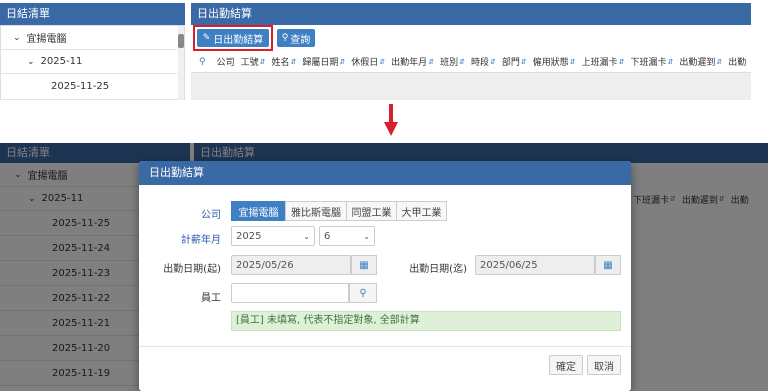 The height and width of the screenshot is (391, 768). Describe the element at coordinates (452, 62) in the screenshot. I see `col-header: 班別 ⇵` at that location.